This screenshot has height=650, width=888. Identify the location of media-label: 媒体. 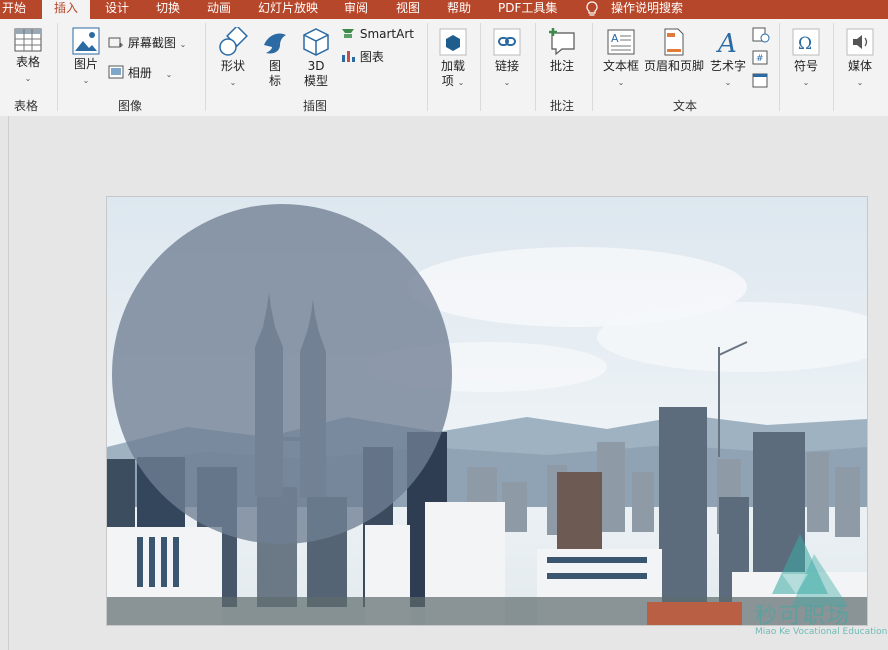
(859, 66).